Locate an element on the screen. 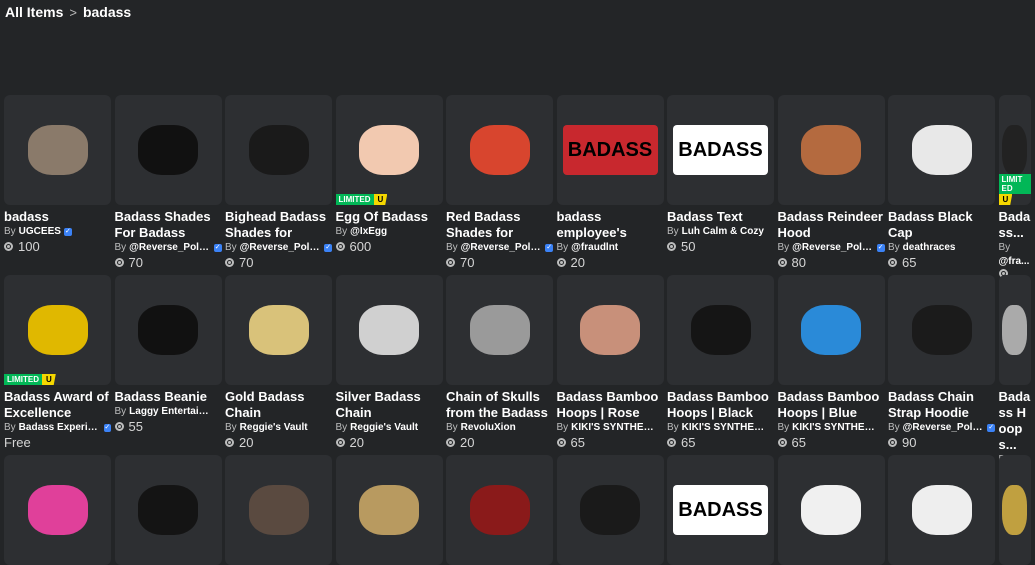  item-name: Badass Bamboo Hoops | Blue is located at coordinates (831, 405).